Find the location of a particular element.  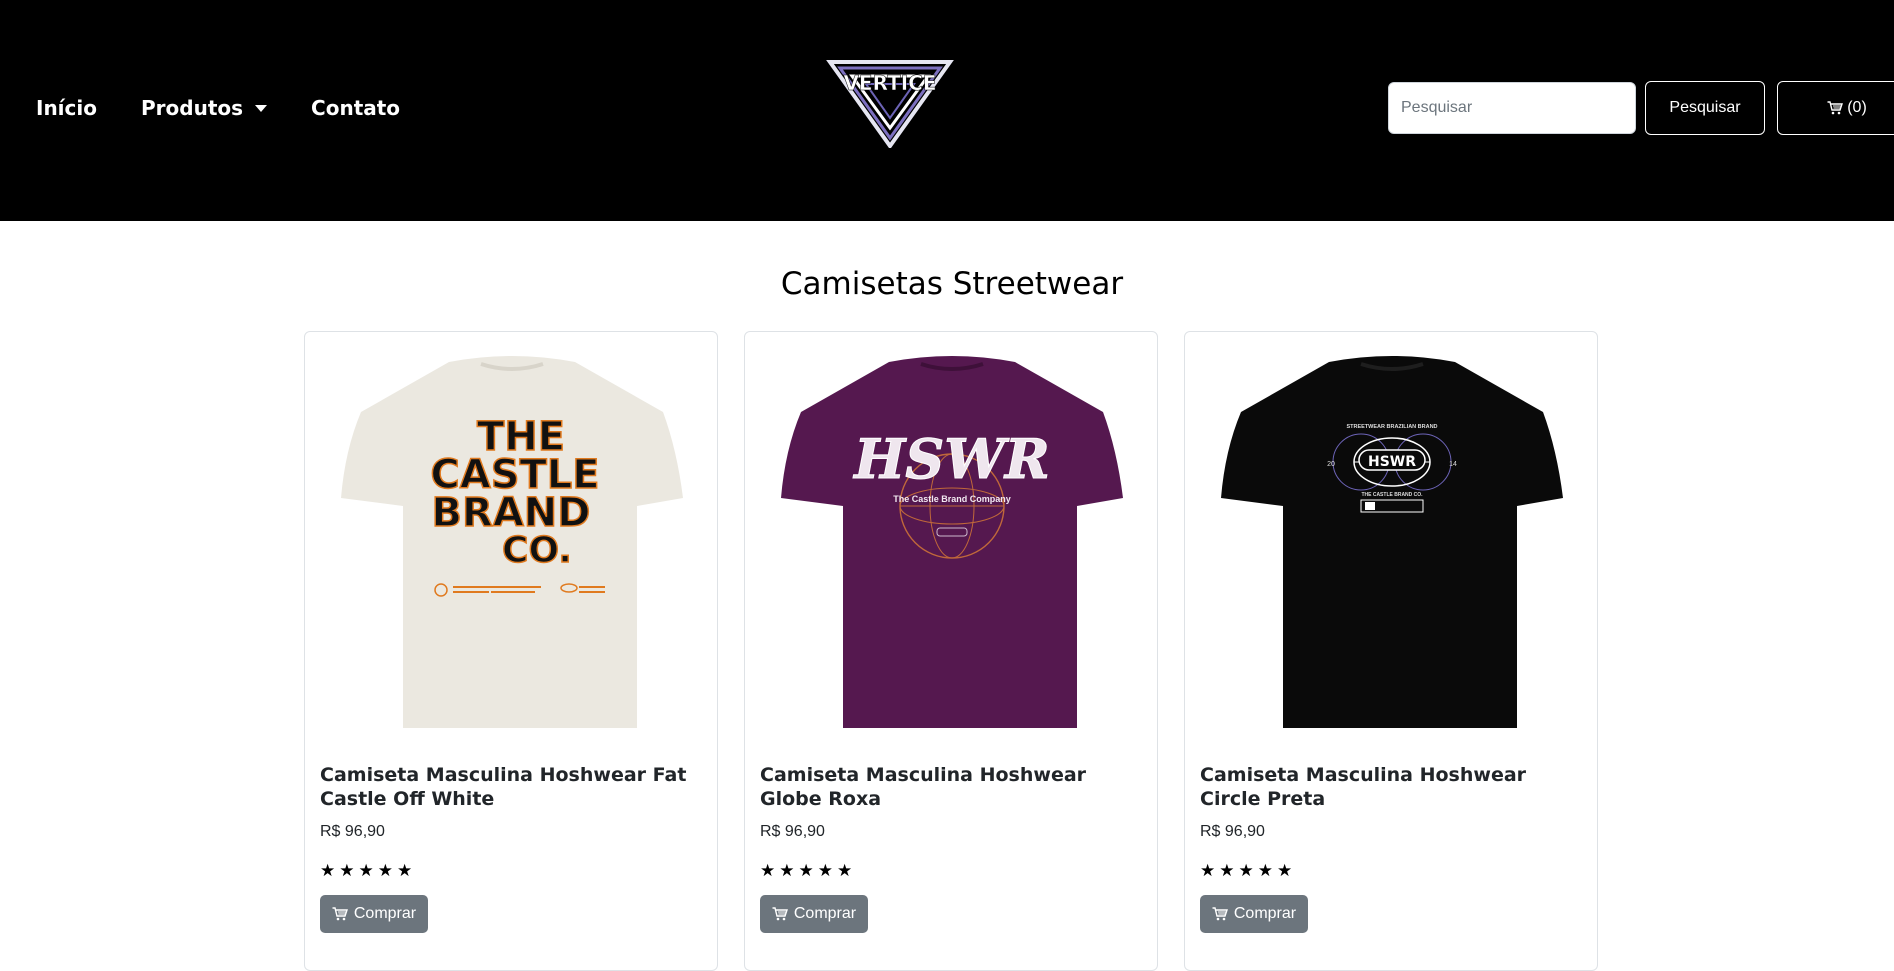

main-nav: Início Produtos Contato is located at coordinates (240, 108).